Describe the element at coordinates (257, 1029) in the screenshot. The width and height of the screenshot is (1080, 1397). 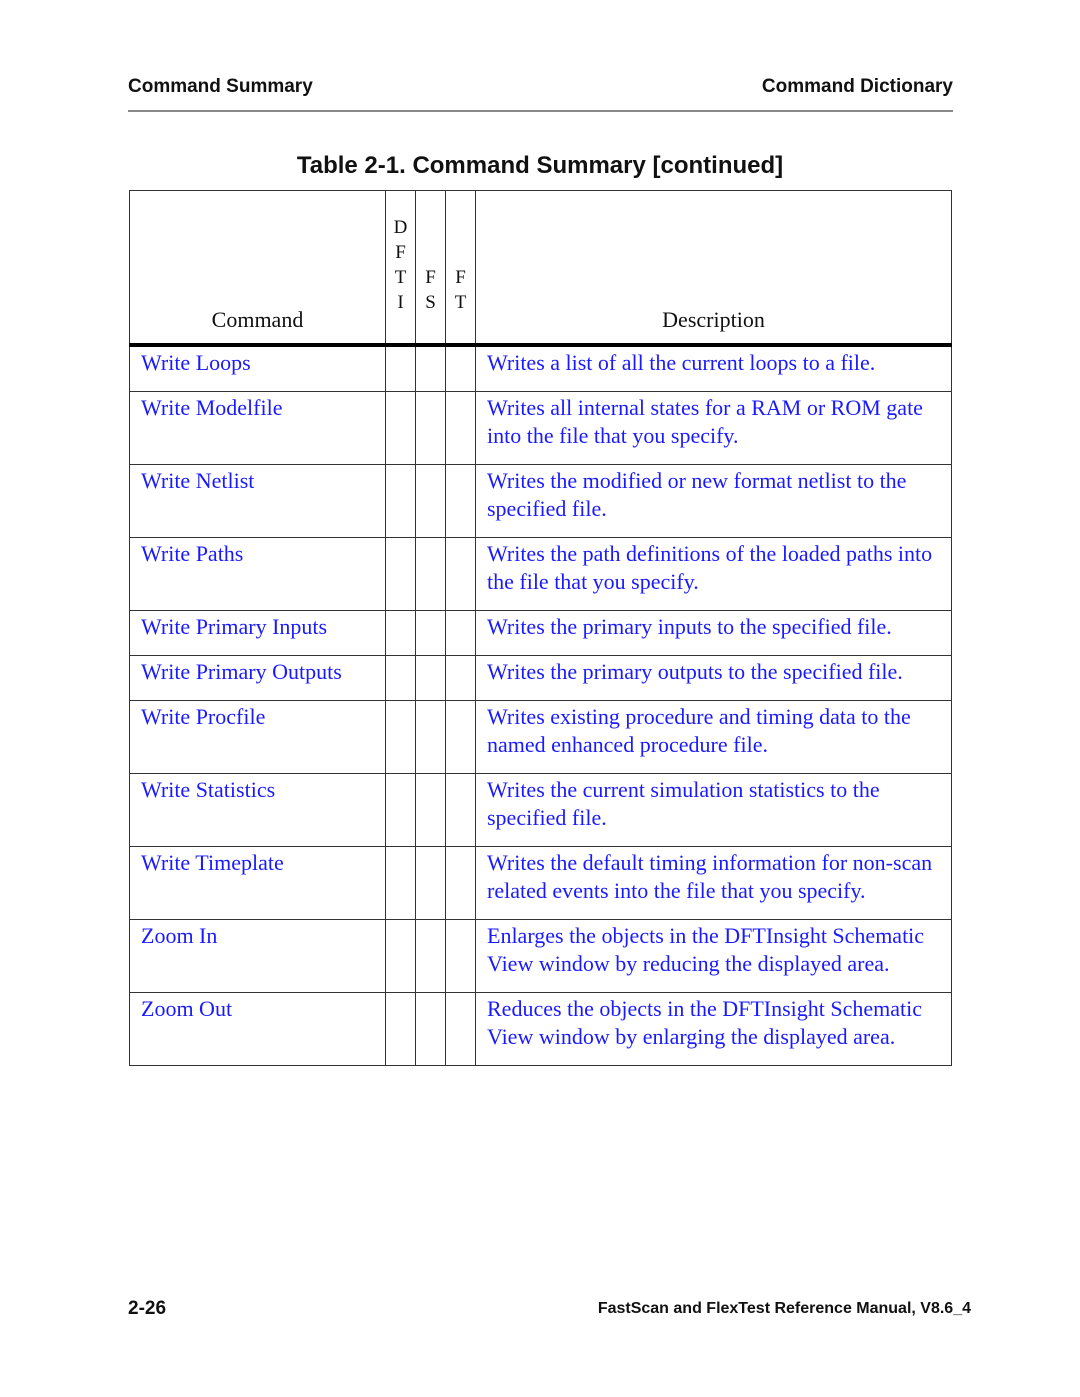
I see `command-cell: Zoom Out` at that location.